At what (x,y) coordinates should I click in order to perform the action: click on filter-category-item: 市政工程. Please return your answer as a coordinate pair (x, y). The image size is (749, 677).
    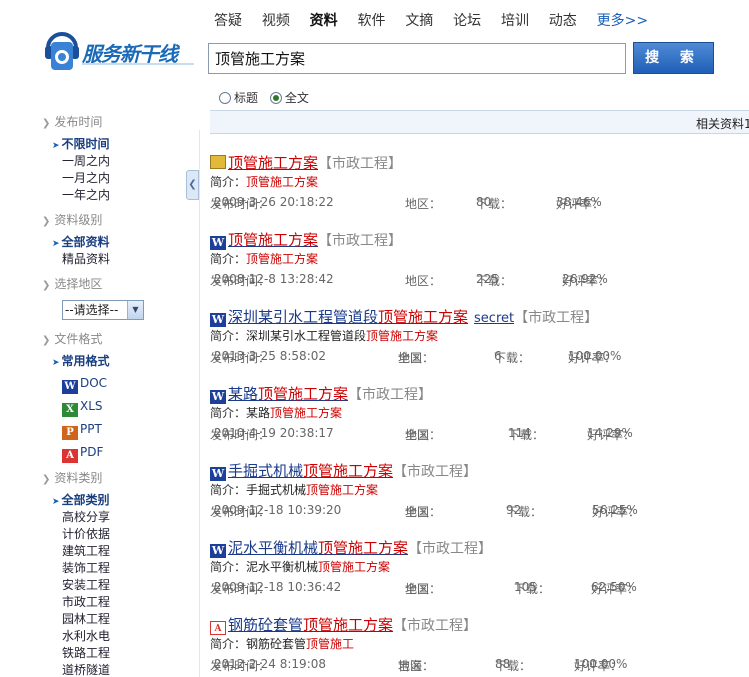
    Looking at the image, I should click on (86, 601).